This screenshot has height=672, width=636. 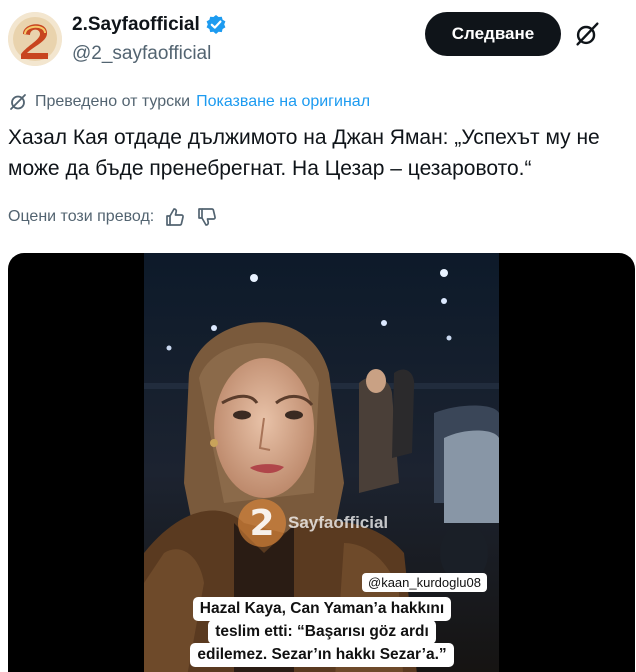 What do you see at coordinates (18, 102) in the screenshot?
I see `grok-translate-icon` at bounding box center [18, 102].